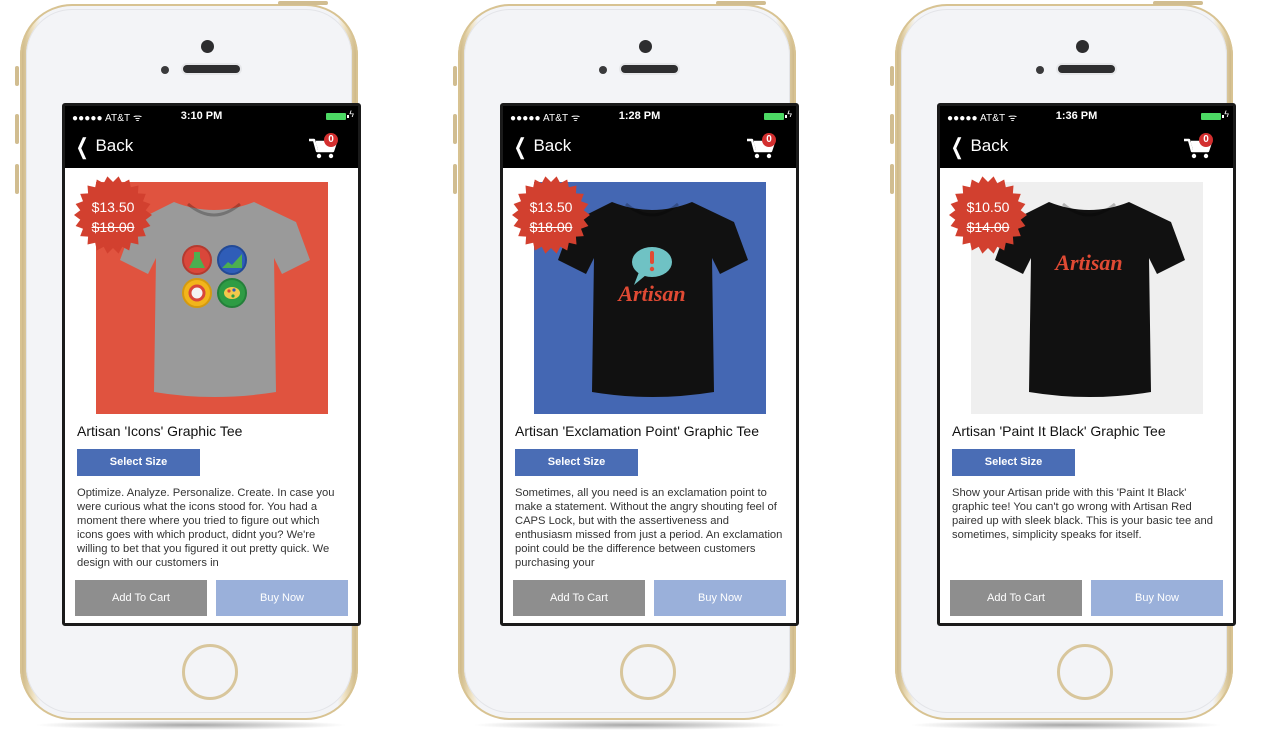  I want to click on status-time: 3:10 PM, so click(201, 116).